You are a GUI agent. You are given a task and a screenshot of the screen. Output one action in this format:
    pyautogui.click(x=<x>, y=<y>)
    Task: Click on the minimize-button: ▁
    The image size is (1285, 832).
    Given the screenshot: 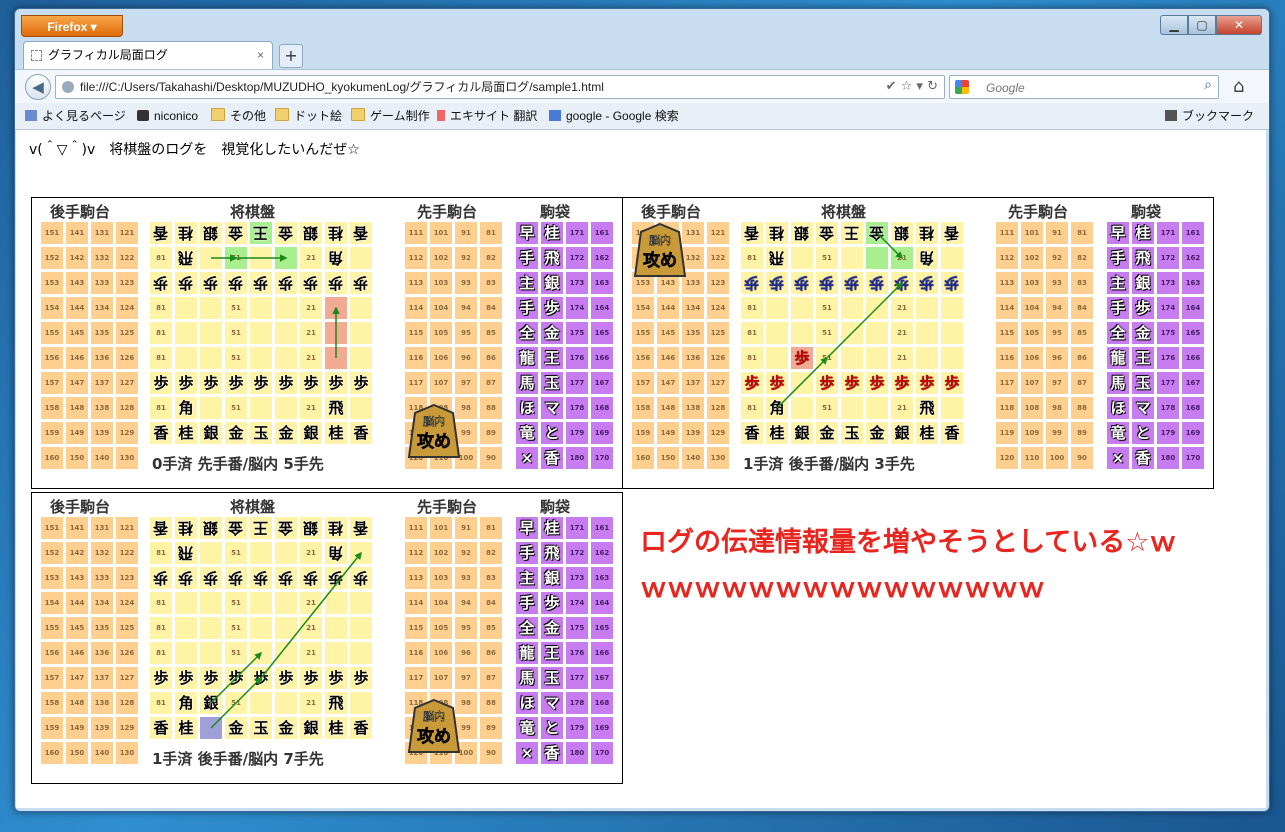 What is the action you would take?
    pyautogui.click(x=1174, y=25)
    